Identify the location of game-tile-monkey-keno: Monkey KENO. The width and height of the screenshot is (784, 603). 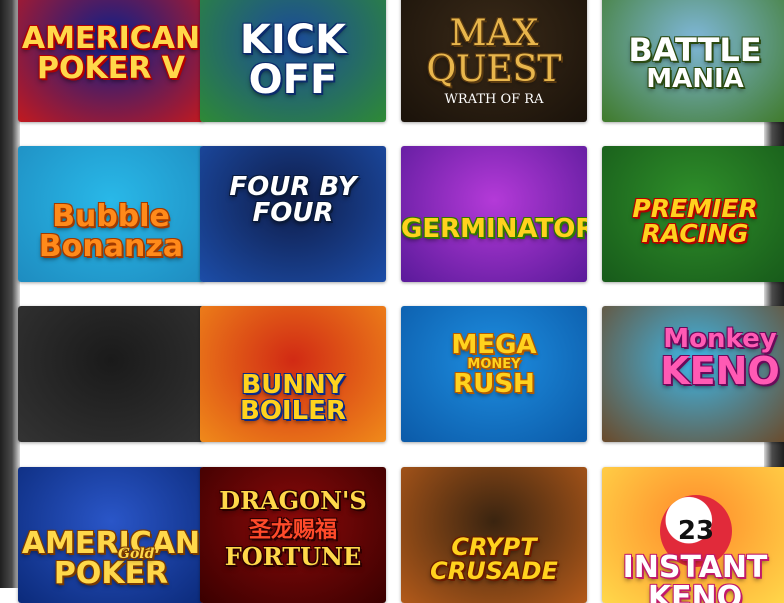
(693, 374).